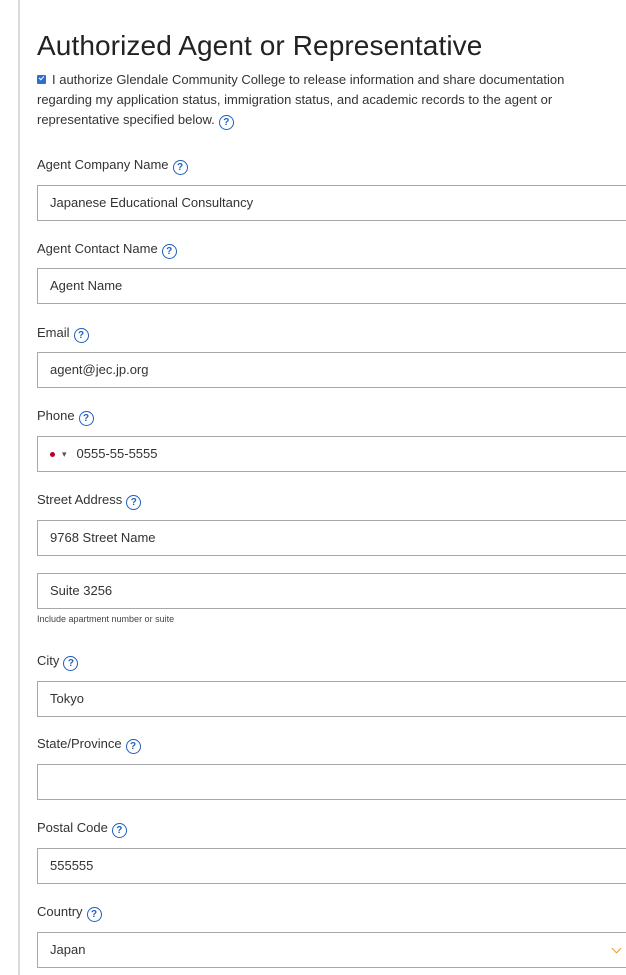 Image resolution: width=626 pixels, height=975 pixels. What do you see at coordinates (112, 166) in the screenshot?
I see `agent-company-label: Agent Company Name?` at bounding box center [112, 166].